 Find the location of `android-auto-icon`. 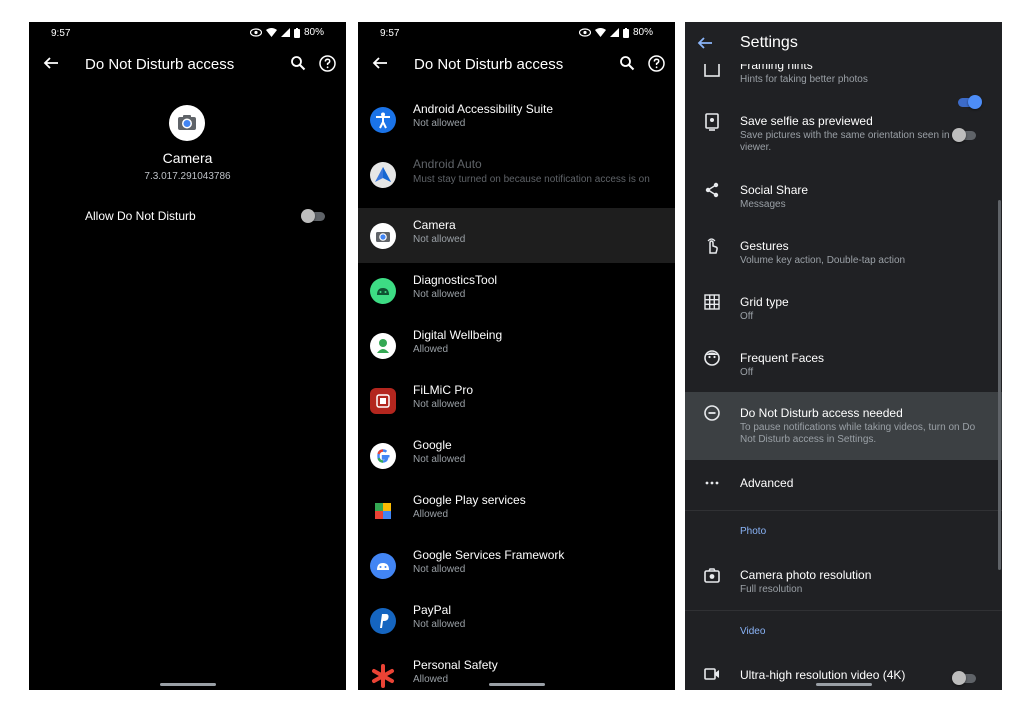

android-auto-icon is located at coordinates (383, 175).